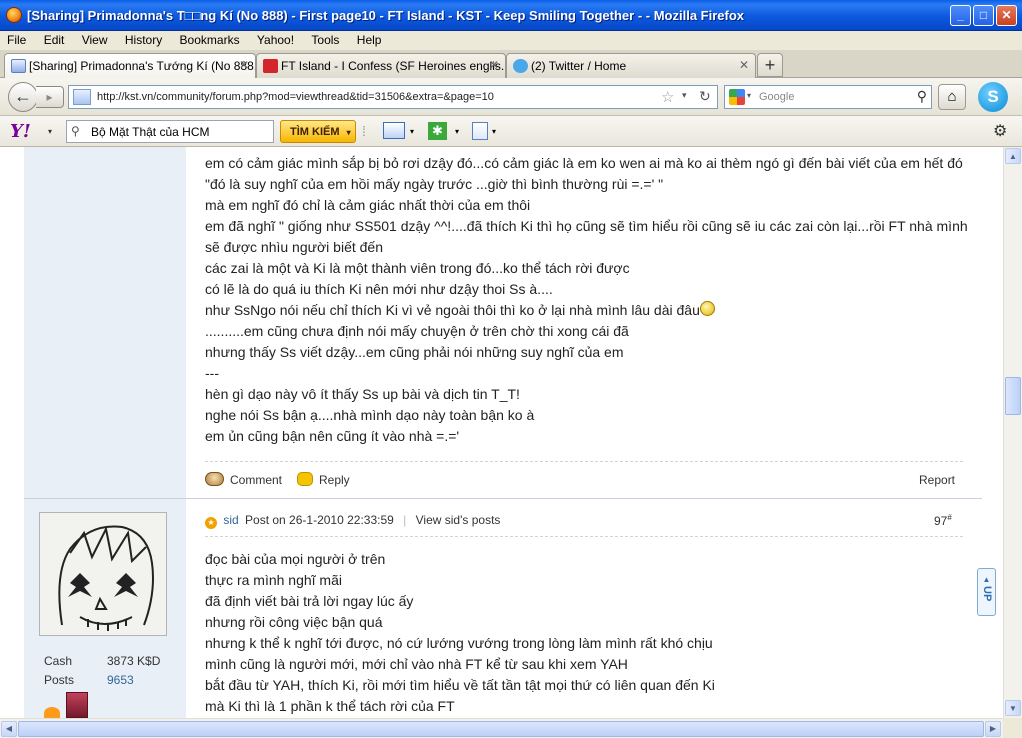  What do you see at coordinates (210, 39) in the screenshot?
I see `menu-bookmarks: Bookmarks` at bounding box center [210, 39].